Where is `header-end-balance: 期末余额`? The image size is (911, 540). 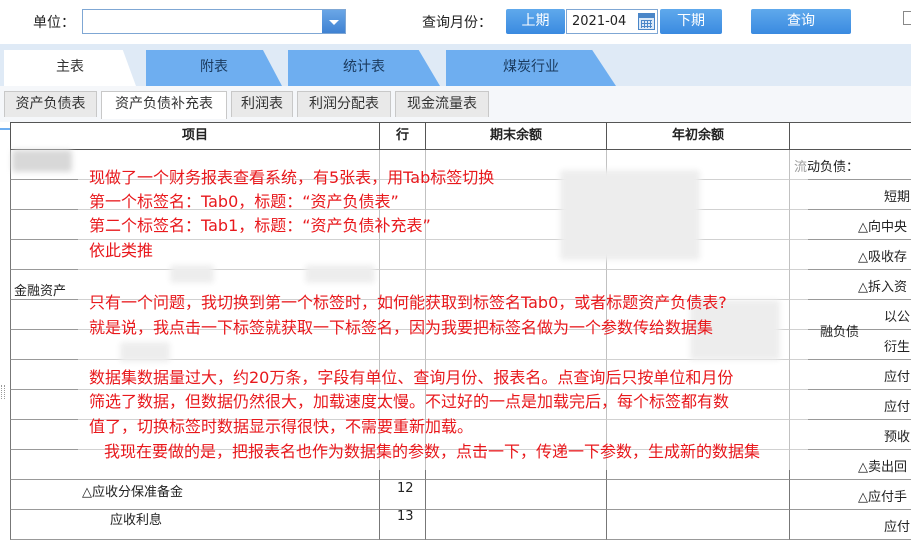 header-end-balance: 期末余额 is located at coordinates (516, 136).